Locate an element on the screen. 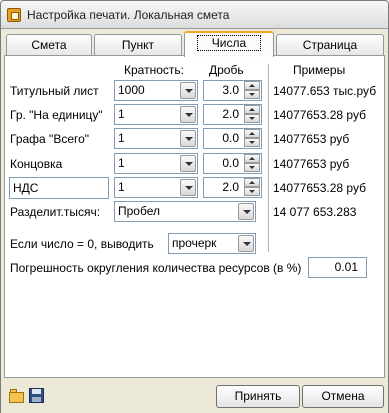  title-page-fraction-stepper: 3.0 is located at coordinates (232, 90).